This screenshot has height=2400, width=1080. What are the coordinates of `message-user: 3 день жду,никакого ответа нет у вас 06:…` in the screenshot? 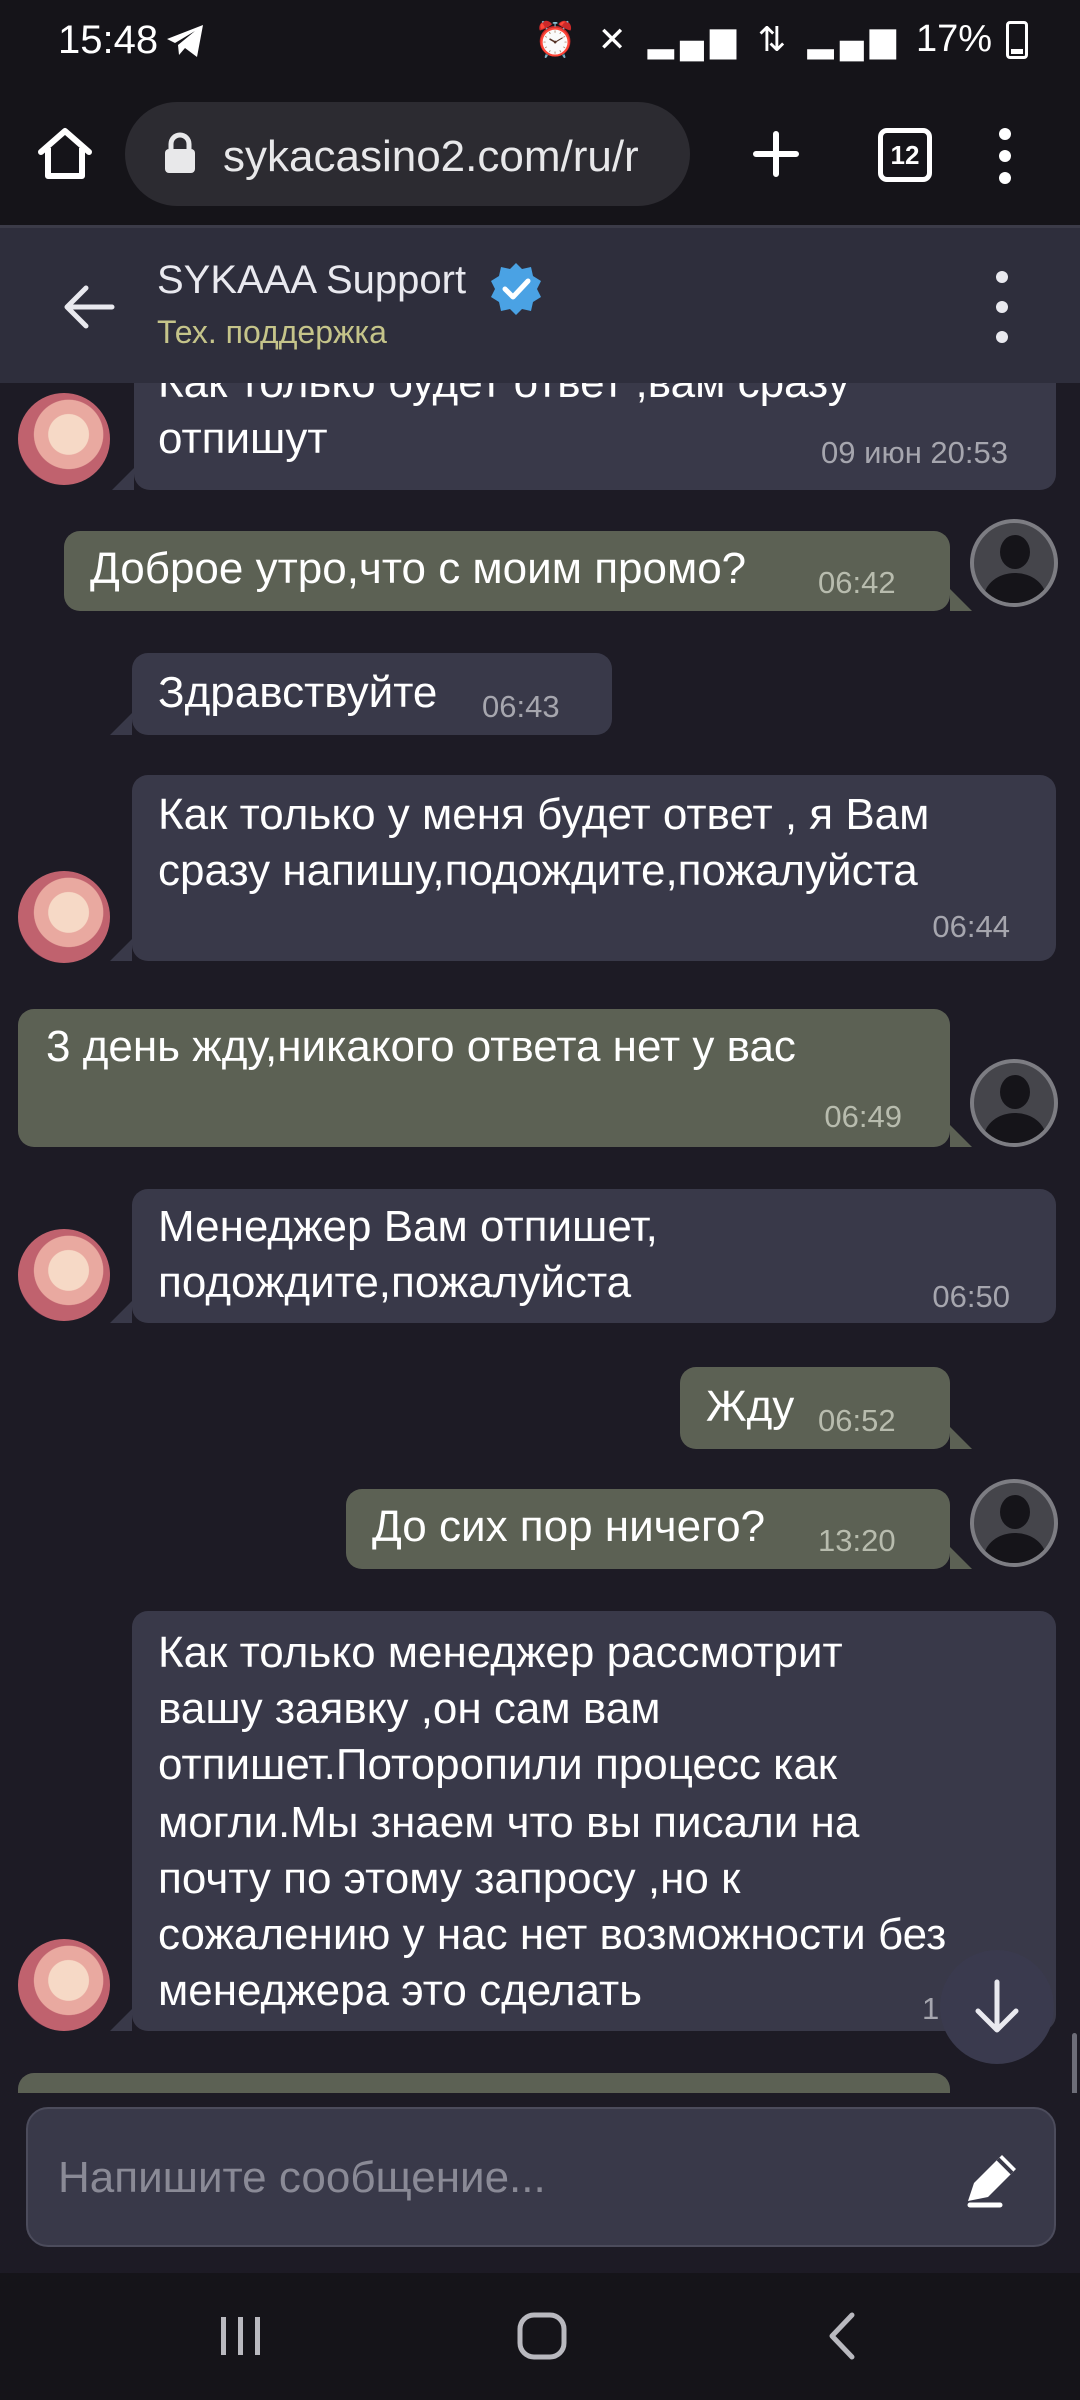 It's located at (495, 1078).